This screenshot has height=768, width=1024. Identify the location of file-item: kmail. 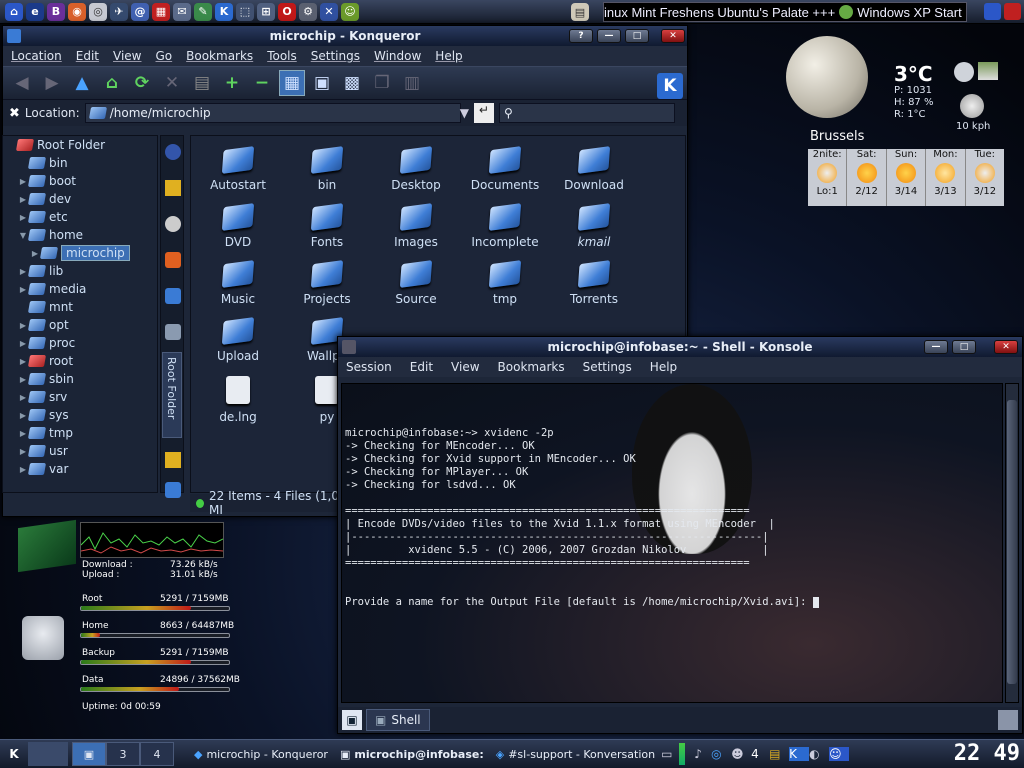
(594, 226).